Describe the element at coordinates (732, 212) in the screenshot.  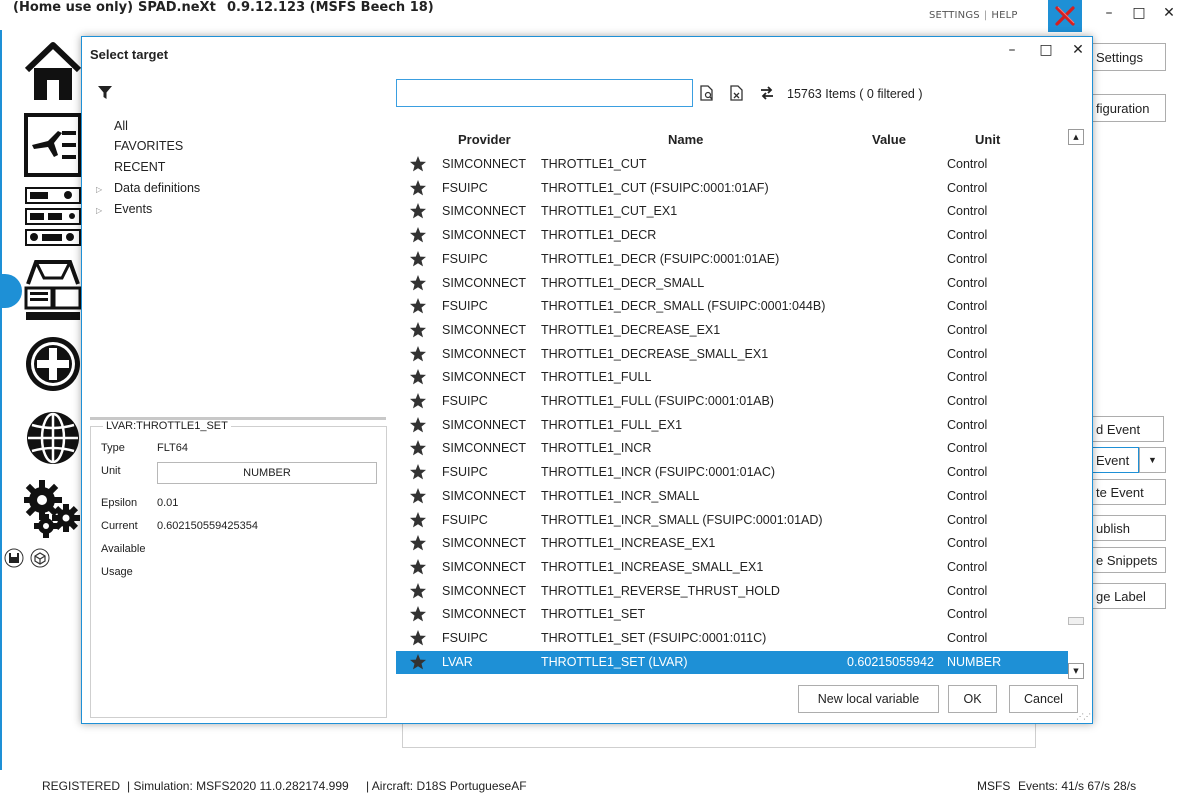
I see `table-row: SIMCONNECT THROTTLE1_CUT_EX1 Control` at that location.